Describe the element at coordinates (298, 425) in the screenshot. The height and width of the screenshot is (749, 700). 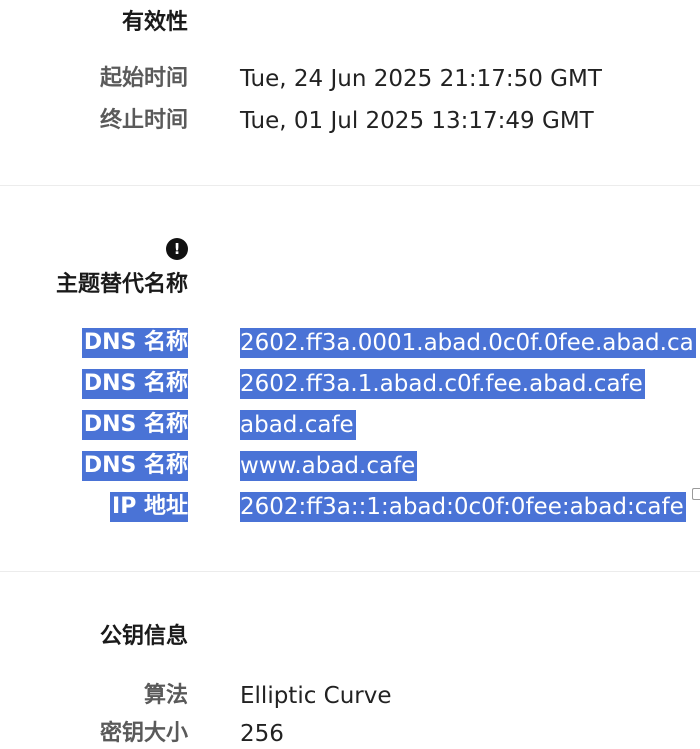
I see `field-value: abad.cafe` at that location.